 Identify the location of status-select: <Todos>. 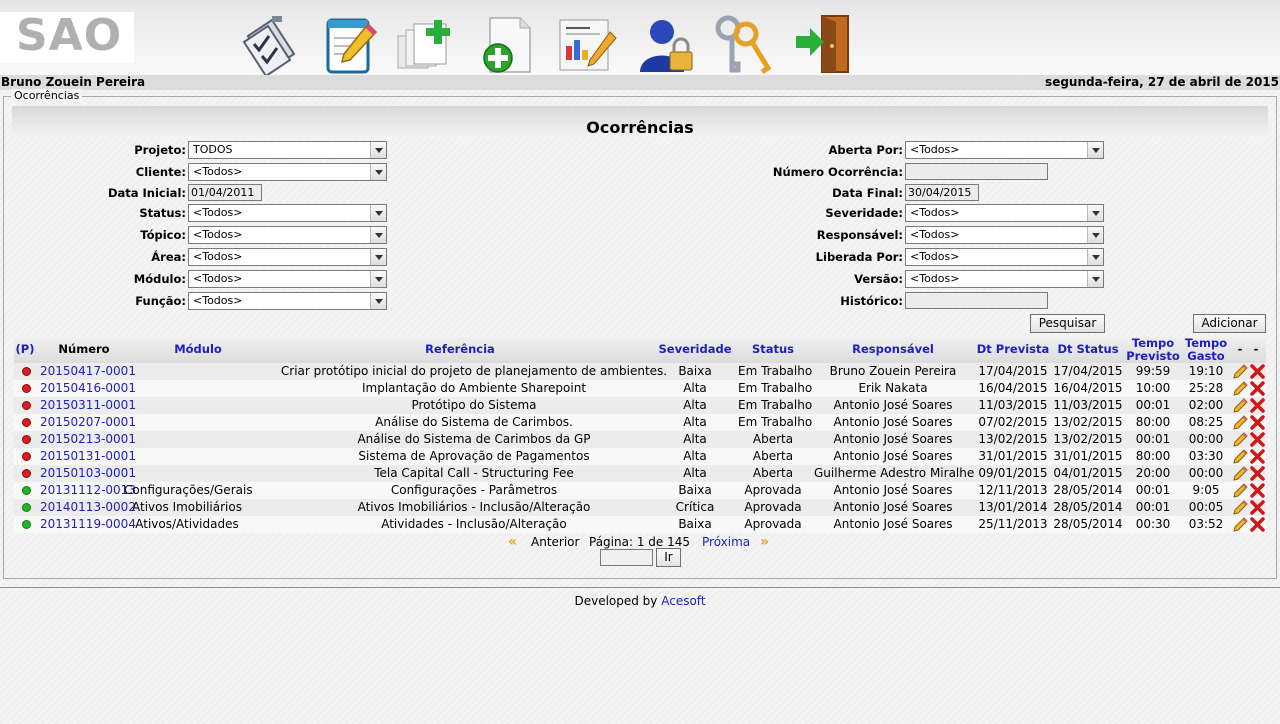
(287, 213).